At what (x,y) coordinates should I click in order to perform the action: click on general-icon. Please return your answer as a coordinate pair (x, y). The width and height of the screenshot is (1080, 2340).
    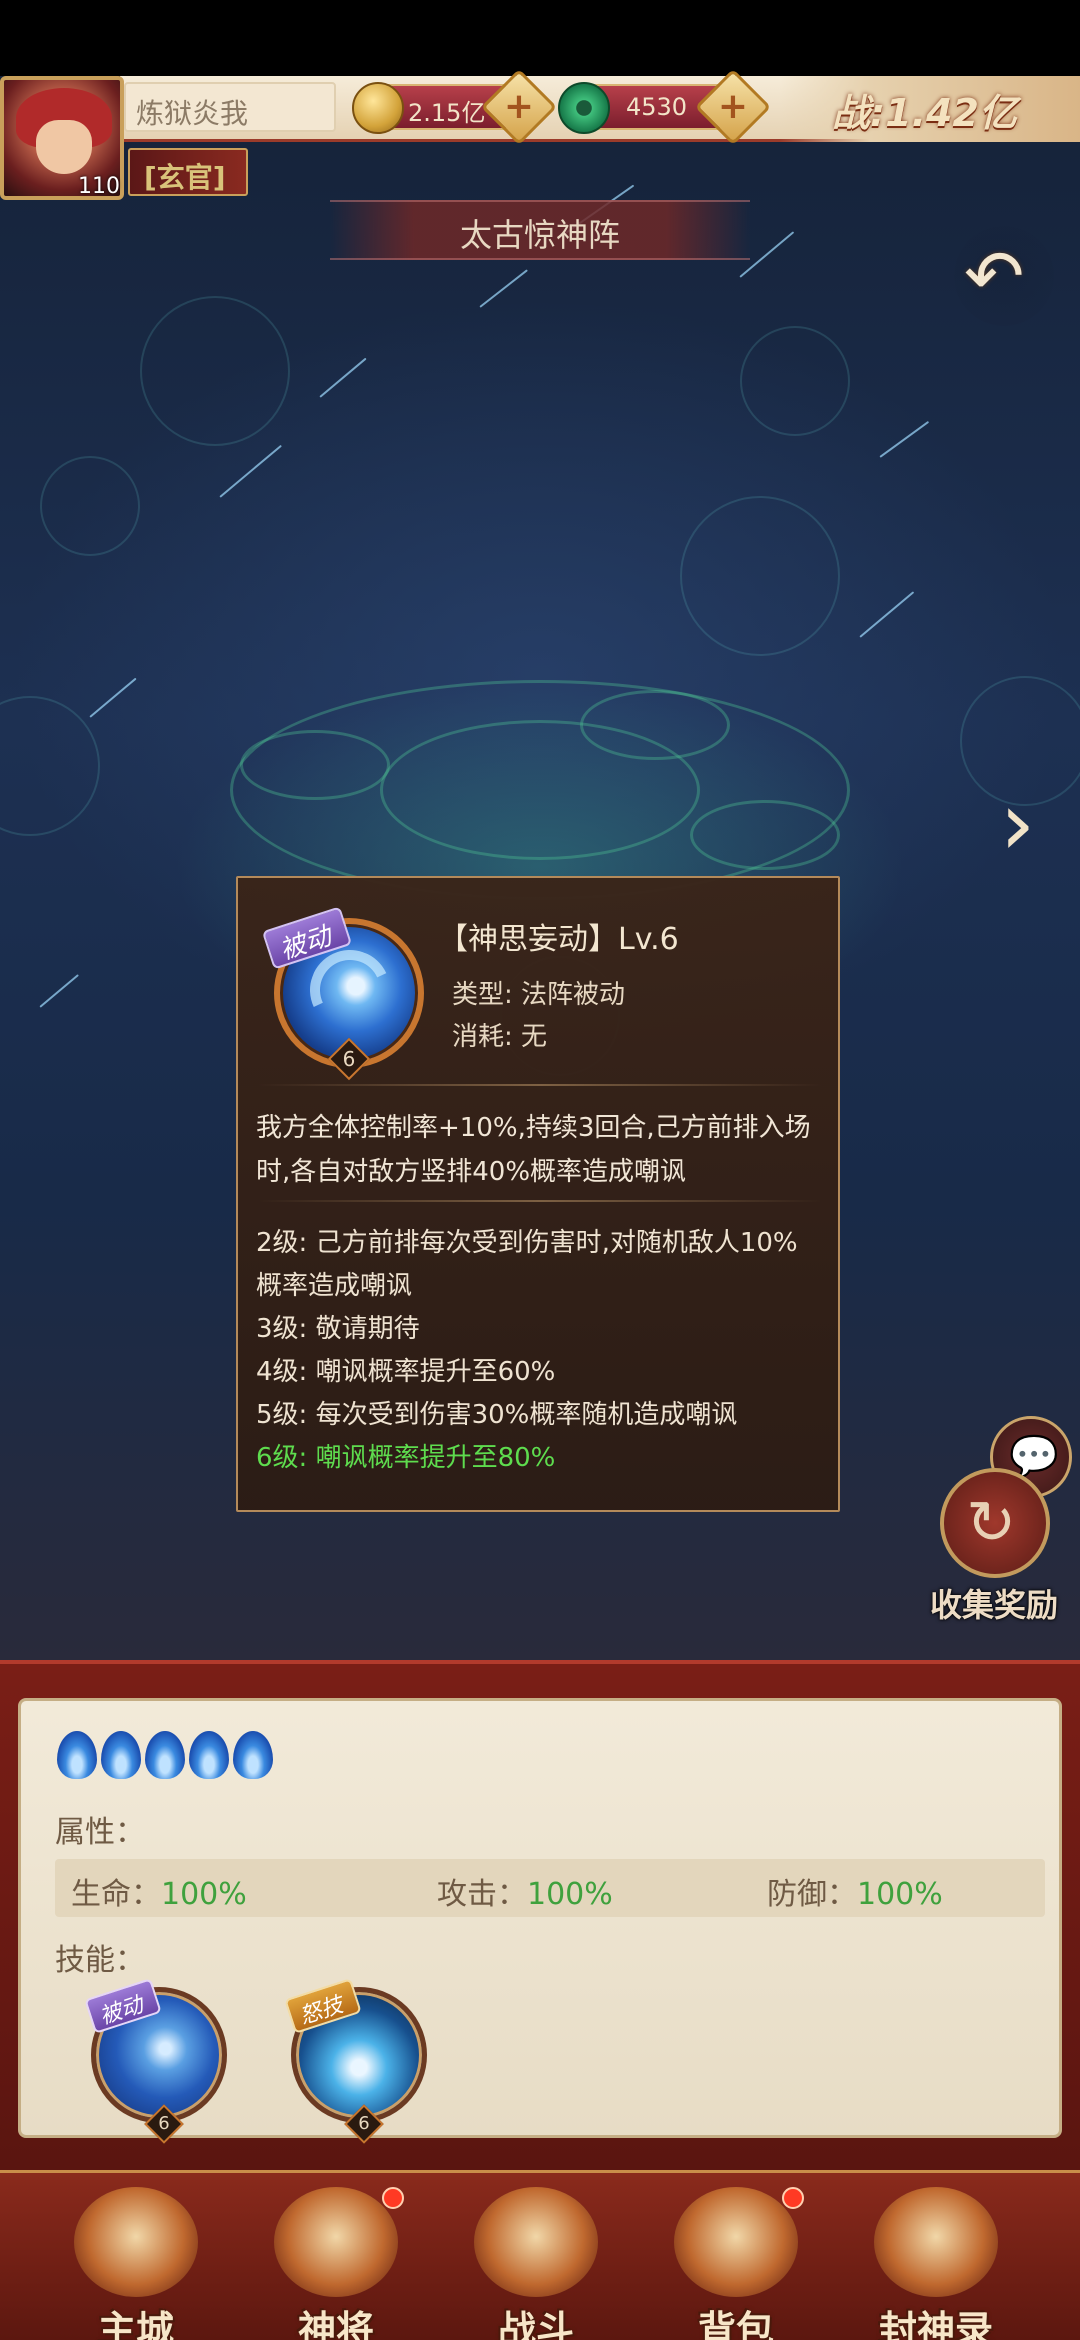
    Looking at the image, I should click on (336, 2242).